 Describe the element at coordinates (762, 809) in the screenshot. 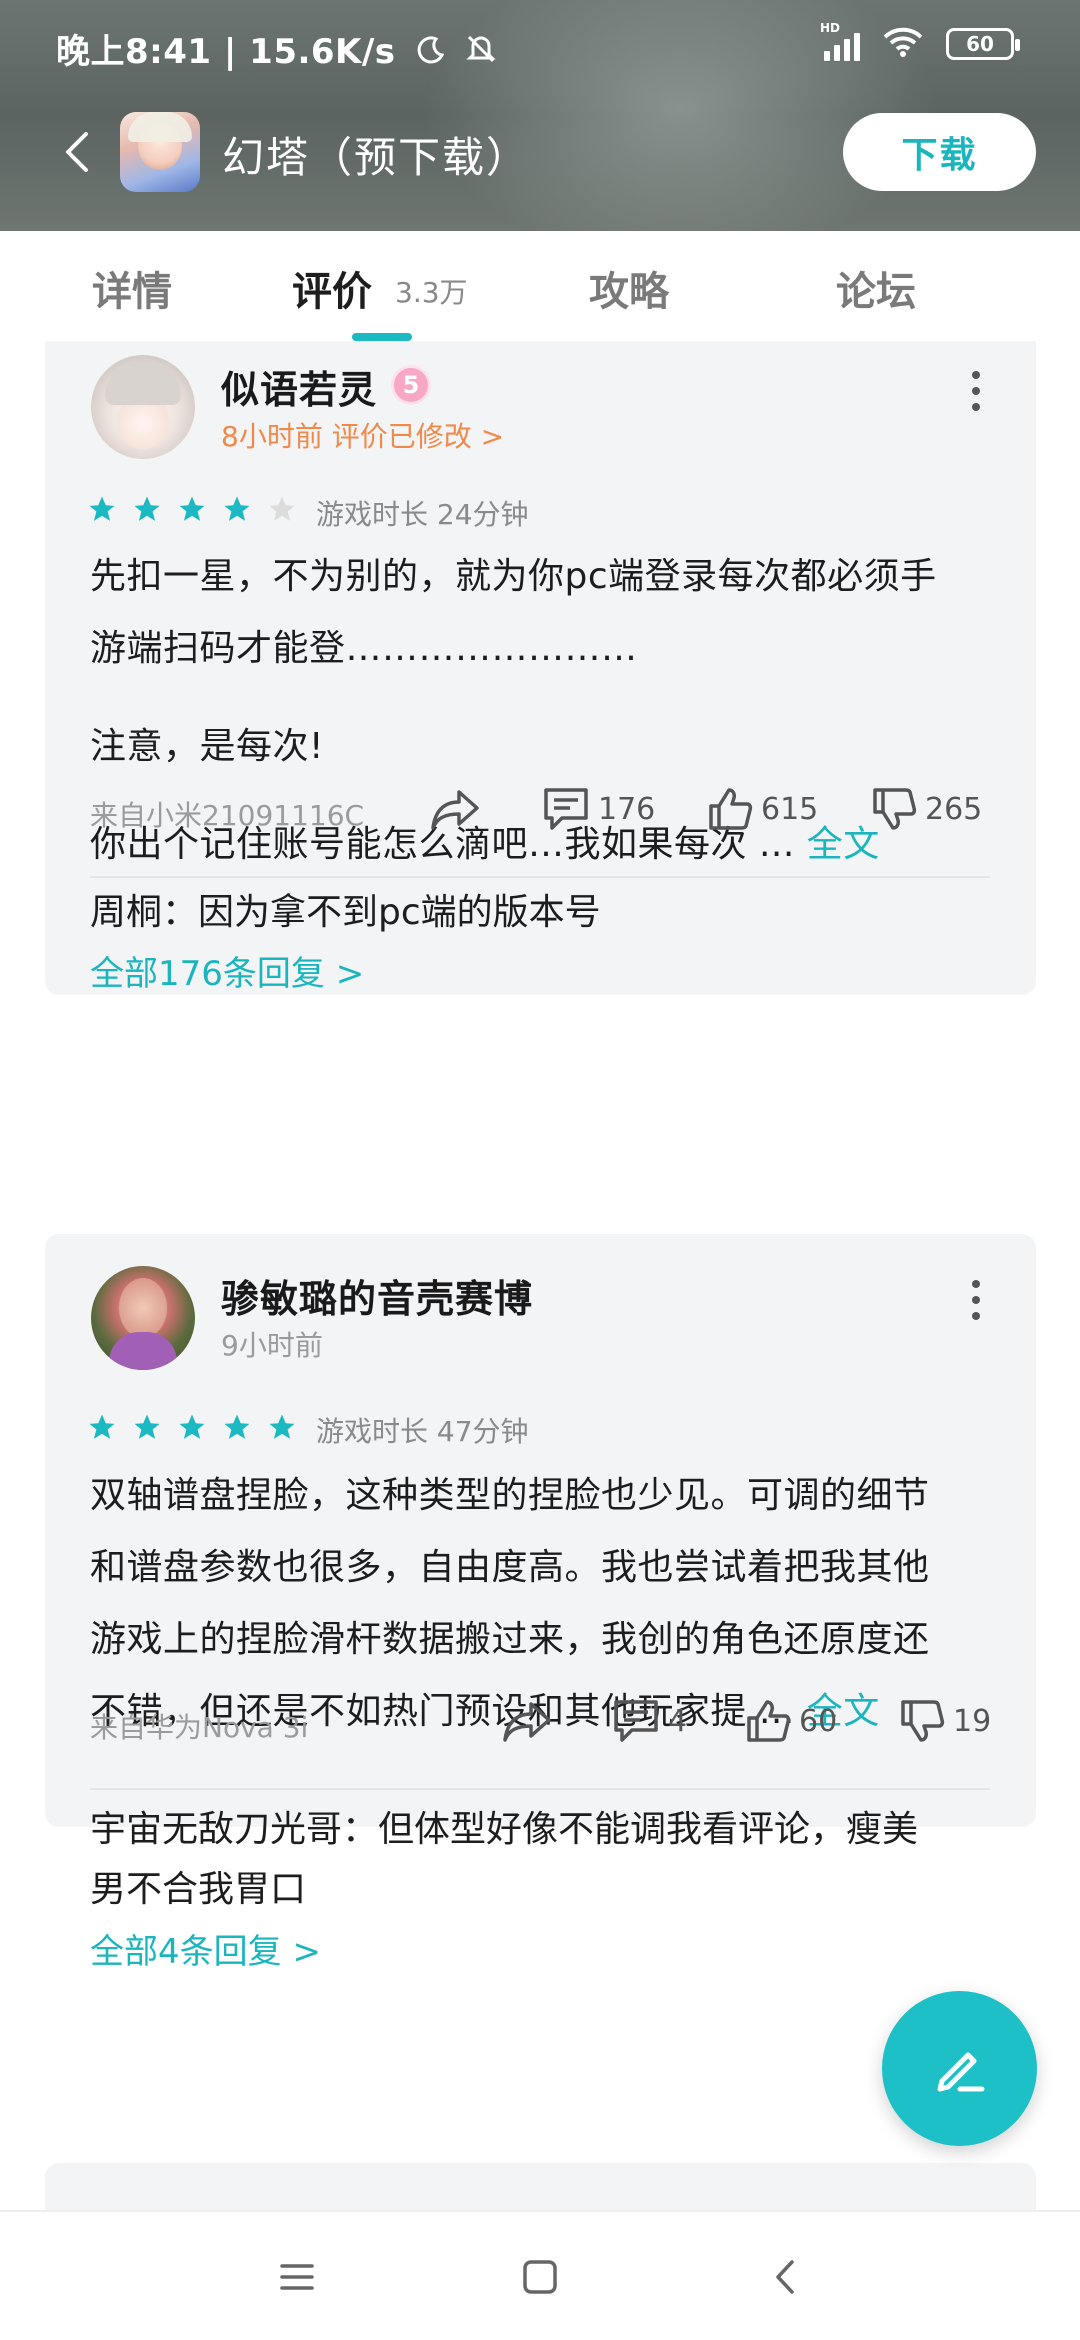

I see `like-button: 615` at that location.